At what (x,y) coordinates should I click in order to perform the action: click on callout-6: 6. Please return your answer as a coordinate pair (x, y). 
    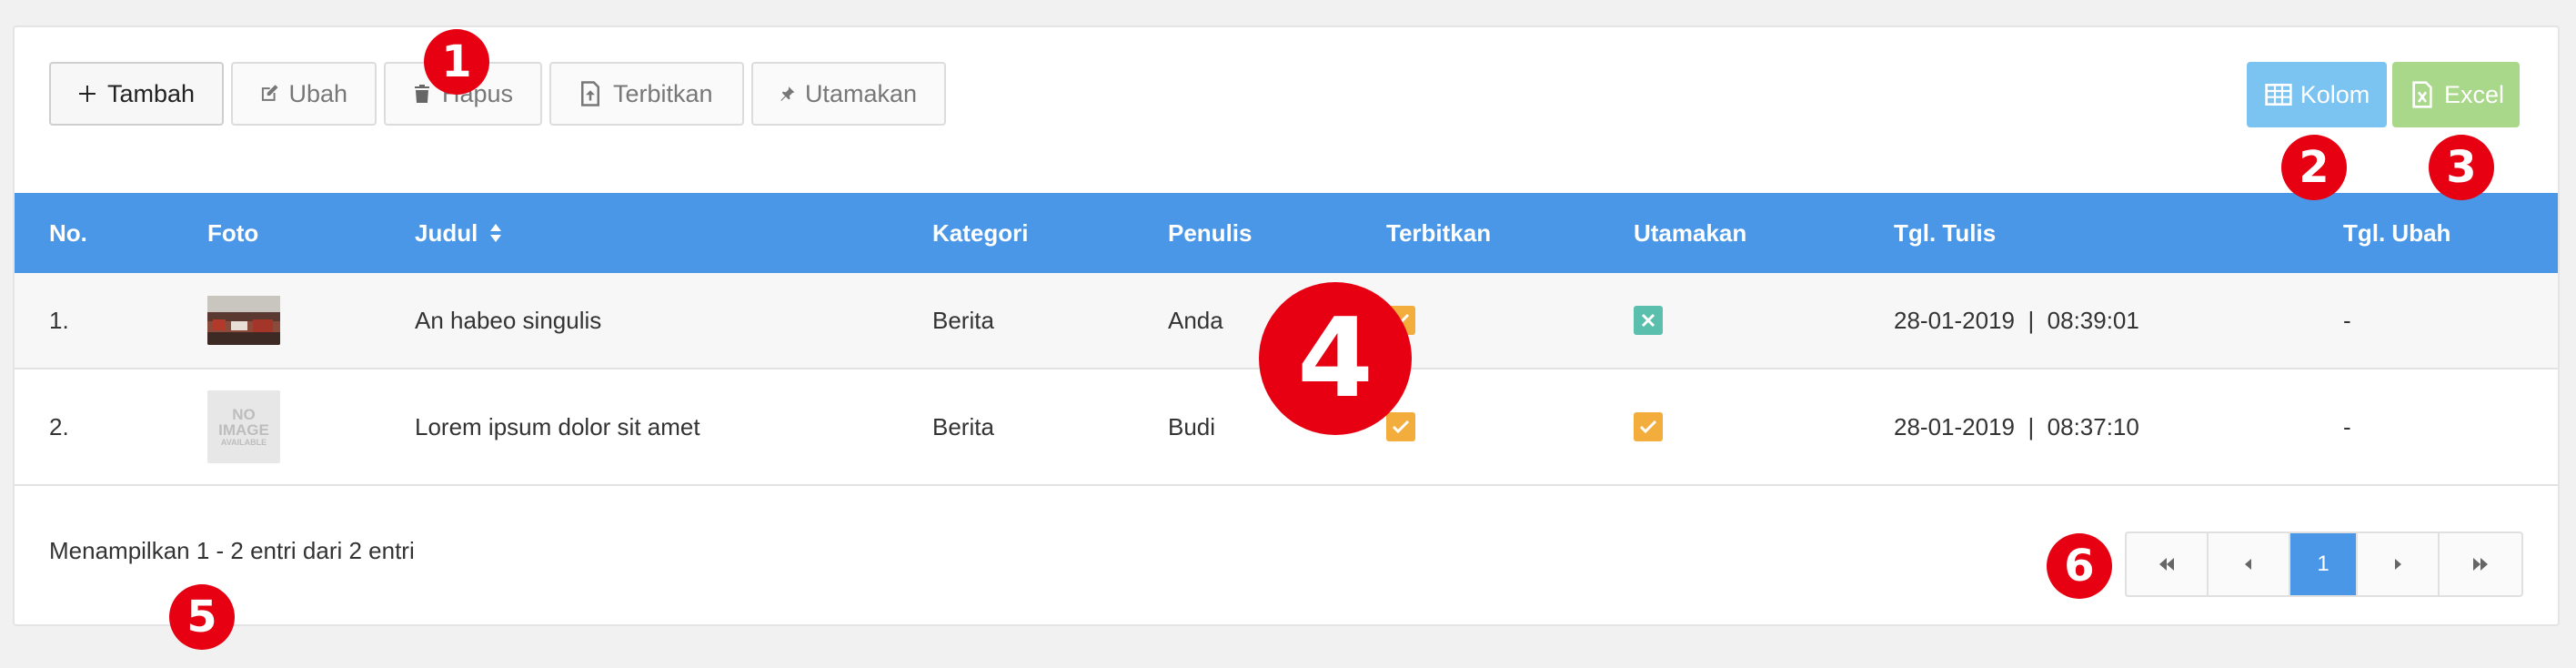
    Looking at the image, I should click on (2079, 566).